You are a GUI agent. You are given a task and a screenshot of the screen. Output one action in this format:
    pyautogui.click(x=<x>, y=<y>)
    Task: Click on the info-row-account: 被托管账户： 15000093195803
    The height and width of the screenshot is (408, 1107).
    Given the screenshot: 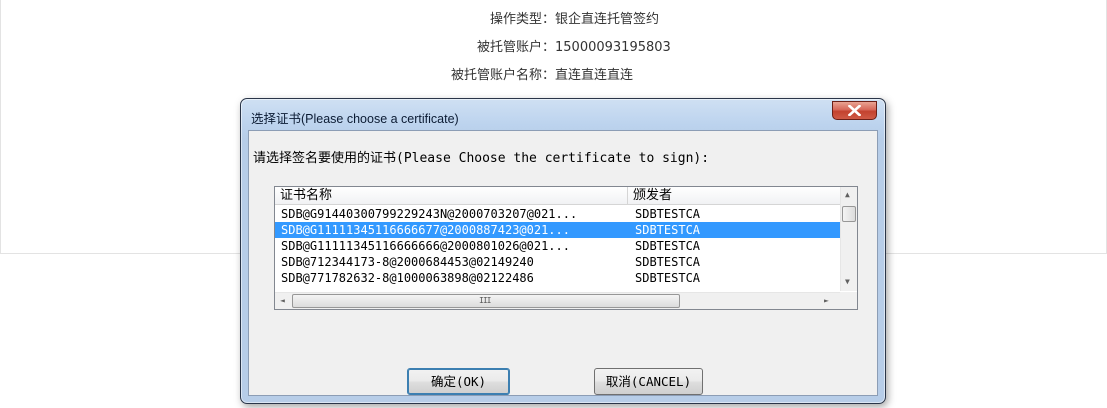 What is the action you would take?
    pyautogui.click(x=554, y=48)
    